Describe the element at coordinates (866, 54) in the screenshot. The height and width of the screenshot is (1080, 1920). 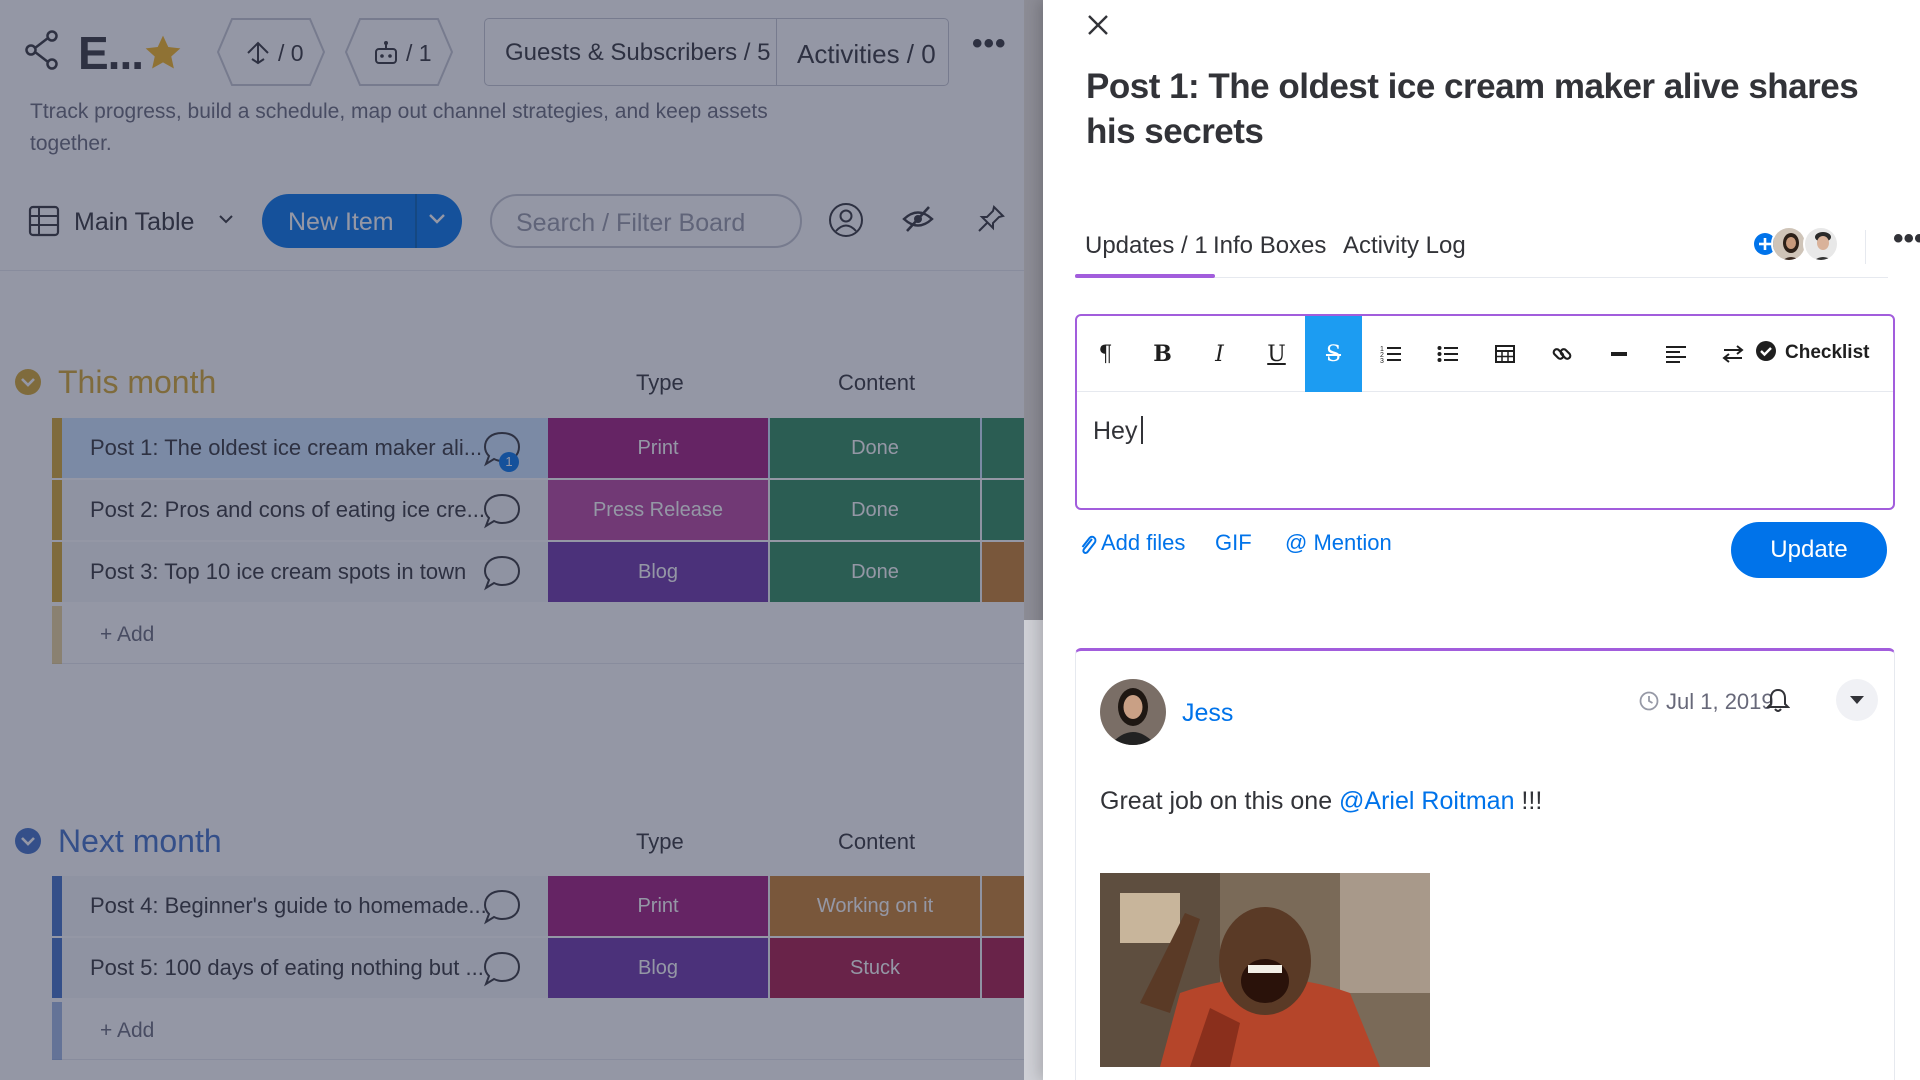
I see `activities-button: Activities / 0` at that location.